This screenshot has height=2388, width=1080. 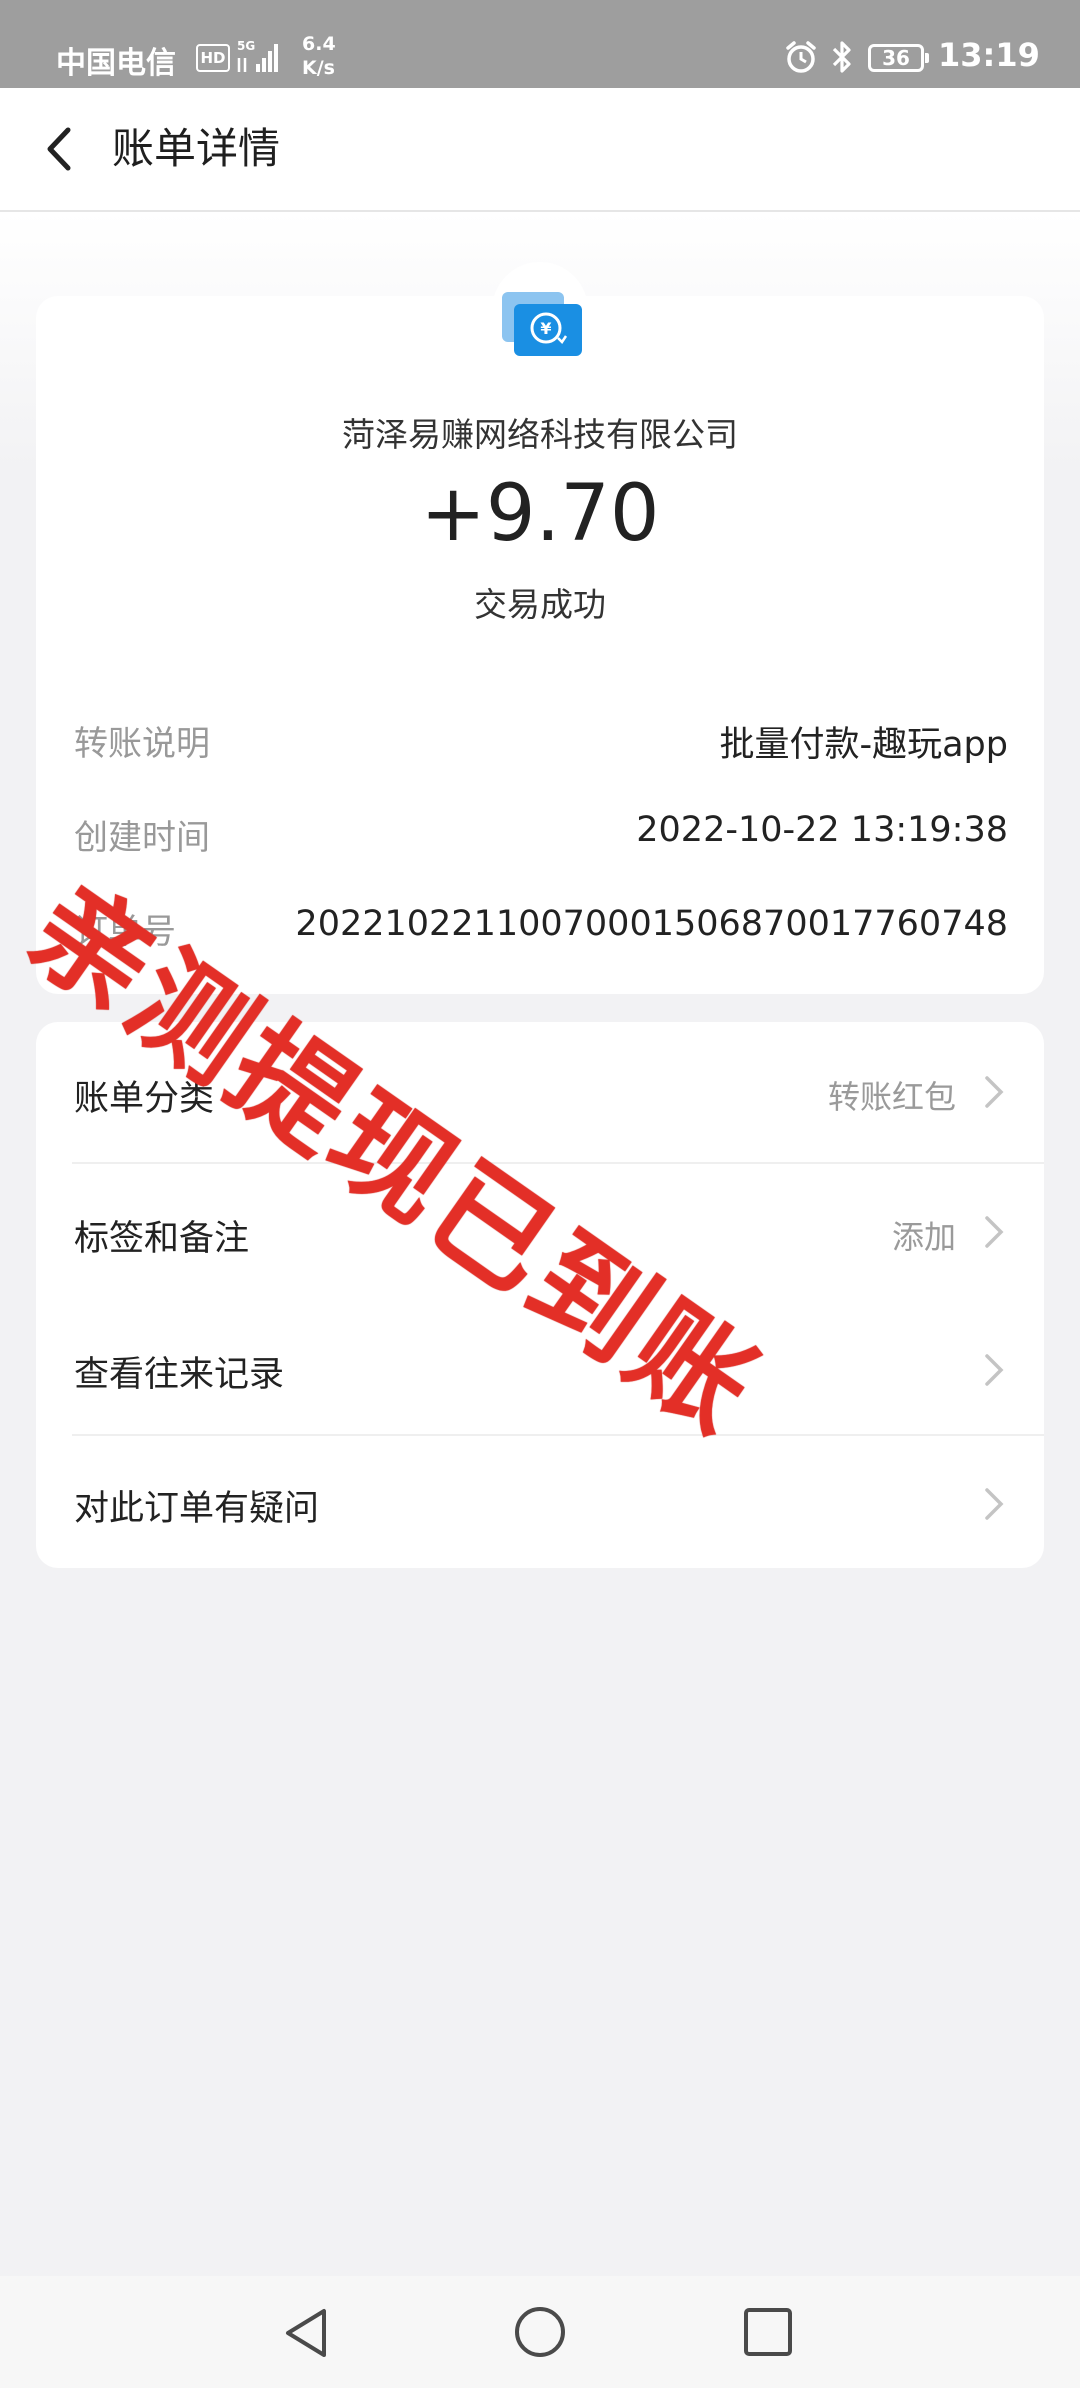 I want to click on speed-value: 6.4, so click(x=319, y=44).